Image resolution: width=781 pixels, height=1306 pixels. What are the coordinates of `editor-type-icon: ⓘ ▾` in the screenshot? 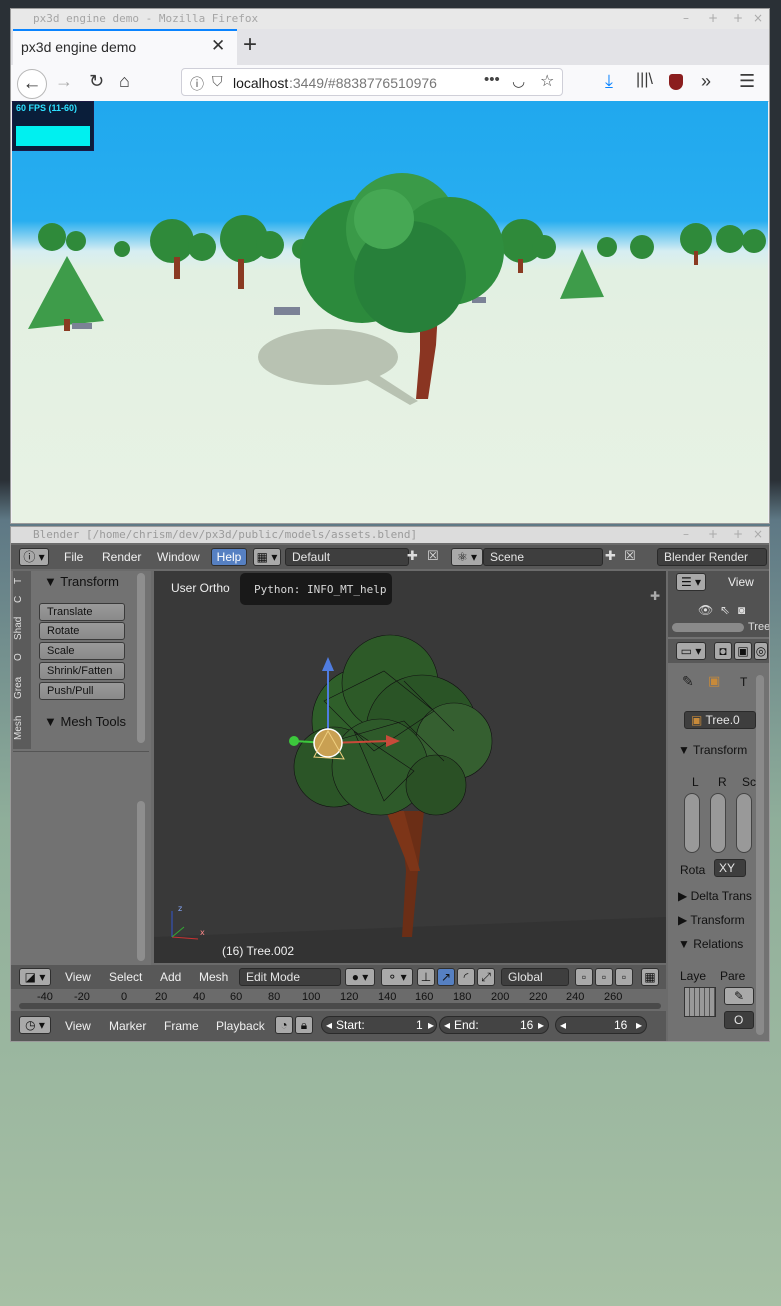 It's located at (34, 557).